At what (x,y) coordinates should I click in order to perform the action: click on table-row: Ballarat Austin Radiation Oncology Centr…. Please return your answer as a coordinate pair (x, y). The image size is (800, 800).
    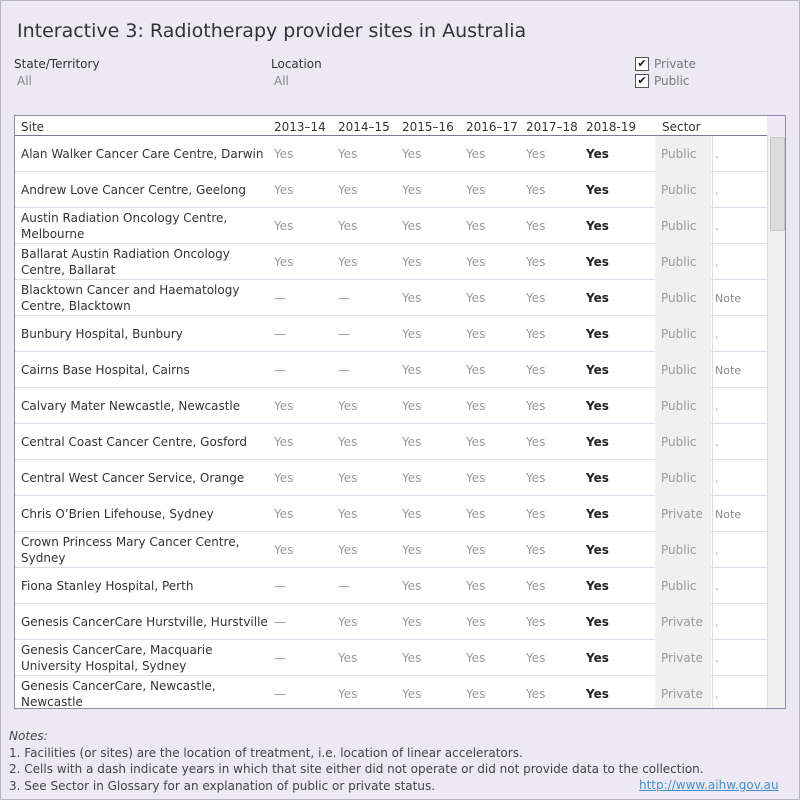
    Looking at the image, I should click on (391, 262).